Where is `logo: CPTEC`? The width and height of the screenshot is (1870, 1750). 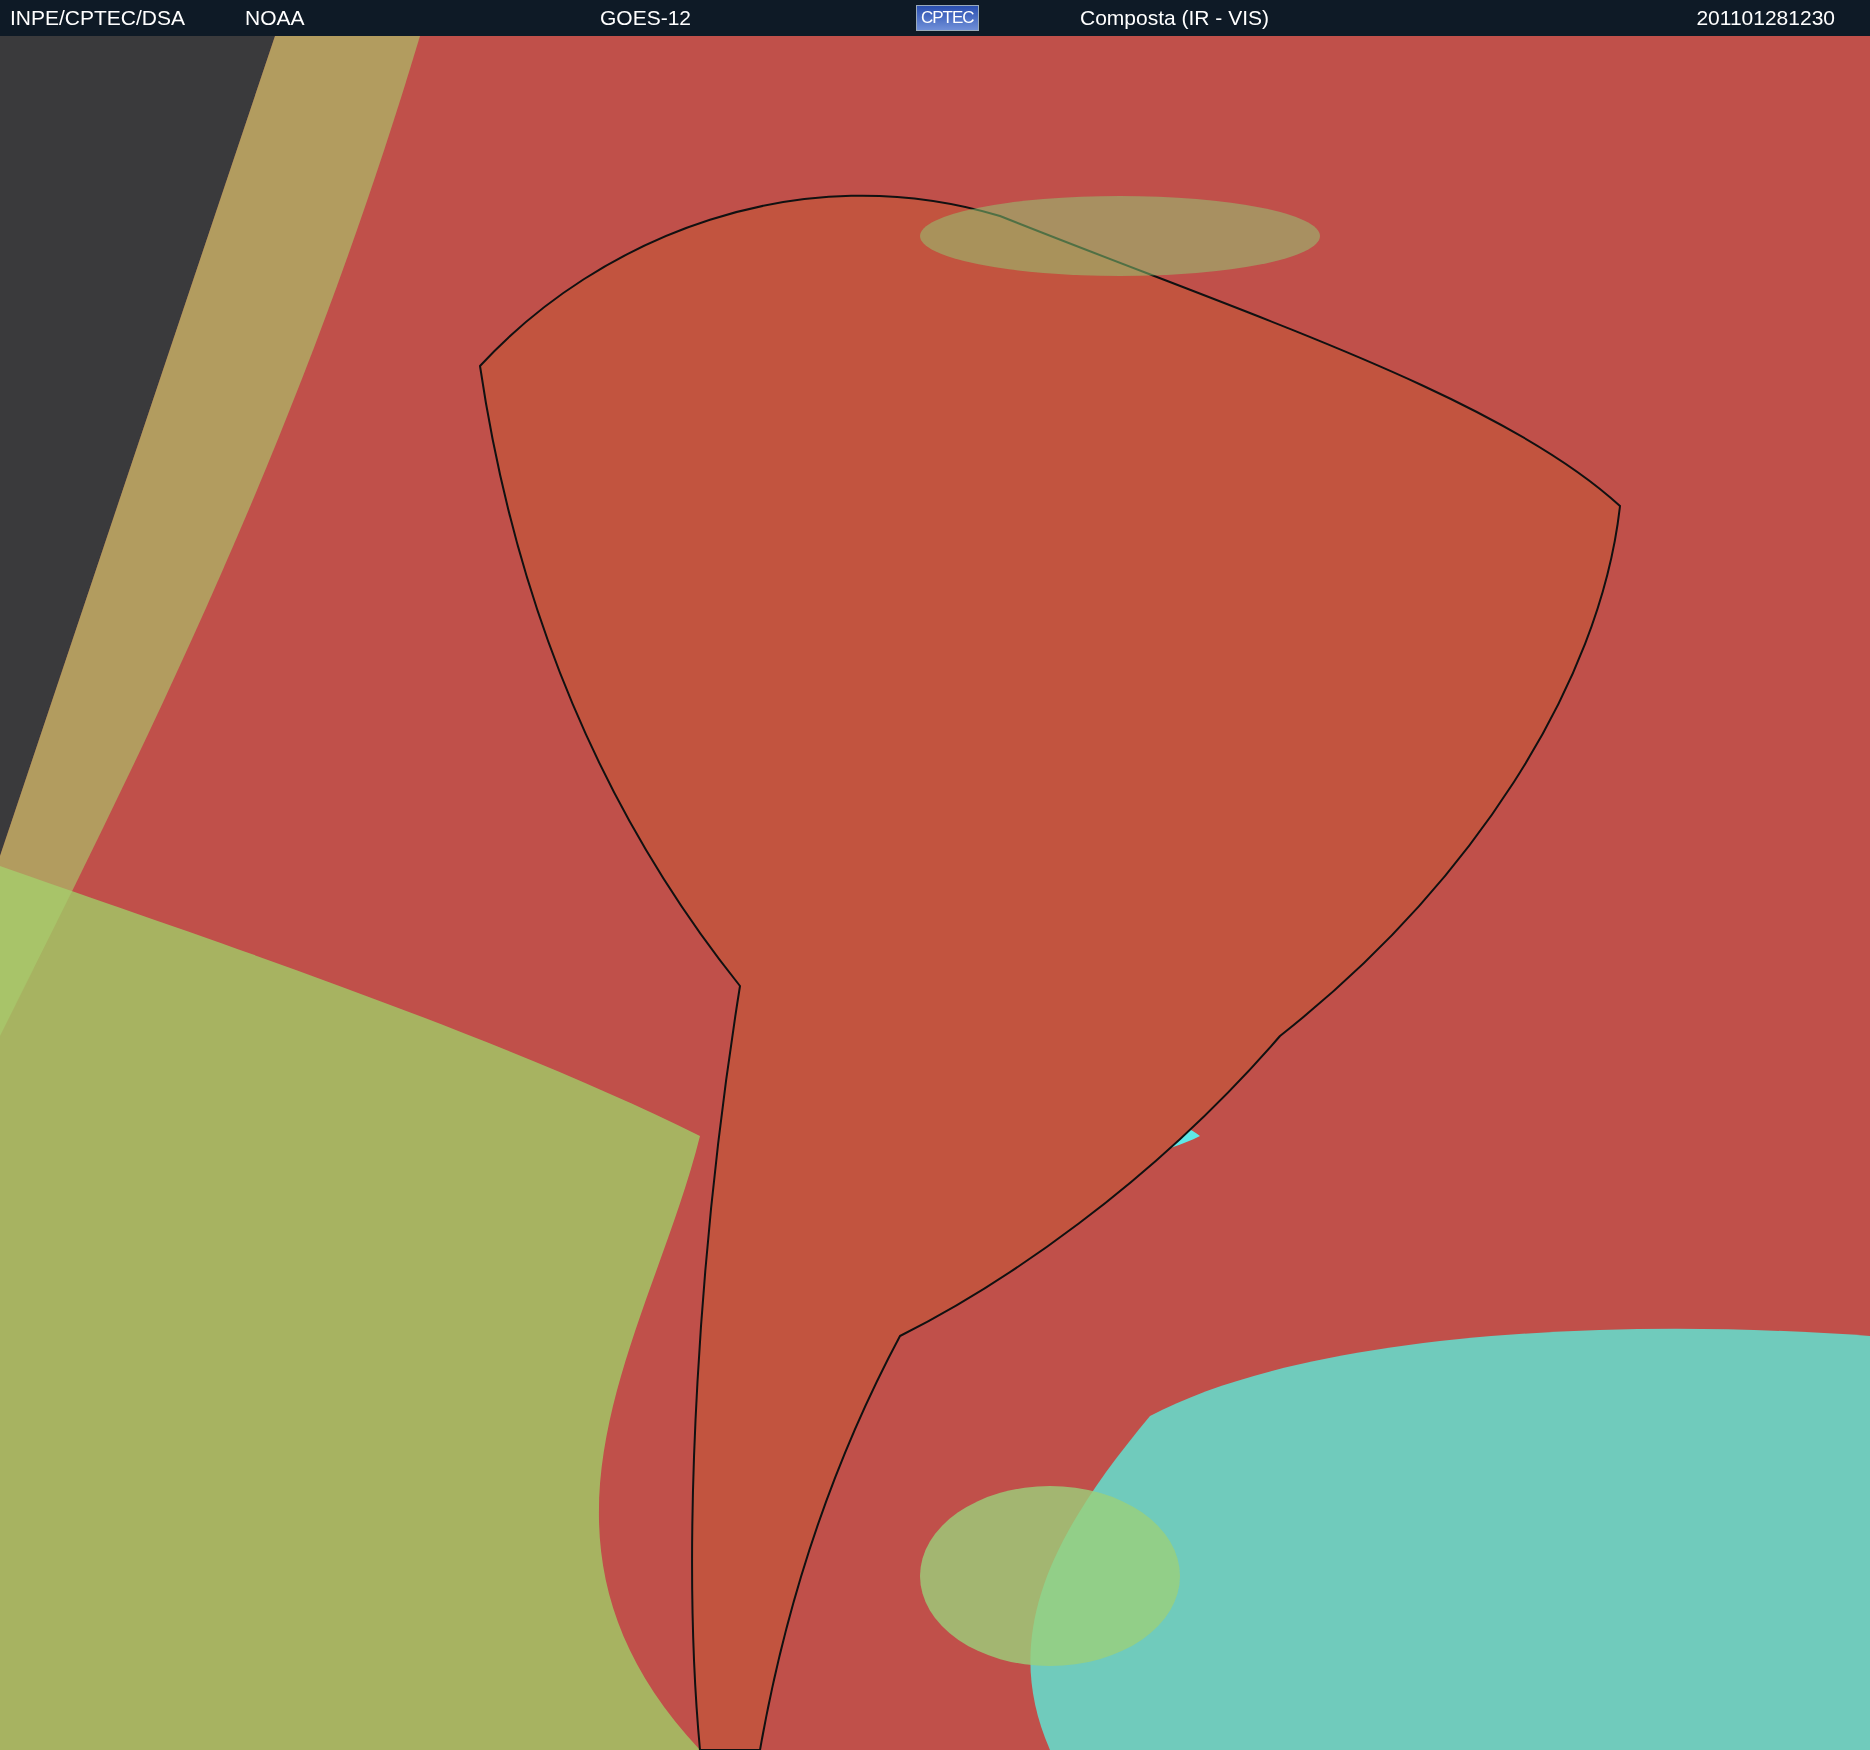
logo: CPTEC is located at coordinates (947, 18).